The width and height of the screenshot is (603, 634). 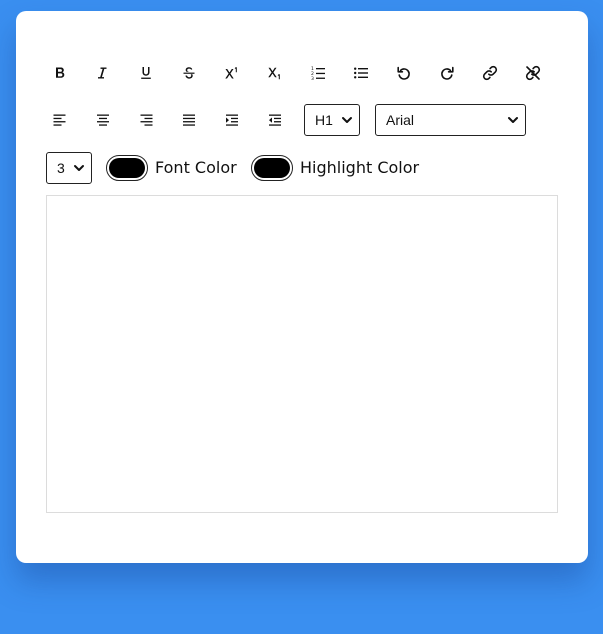 I want to click on svg-text: 3, so click(x=312, y=78).